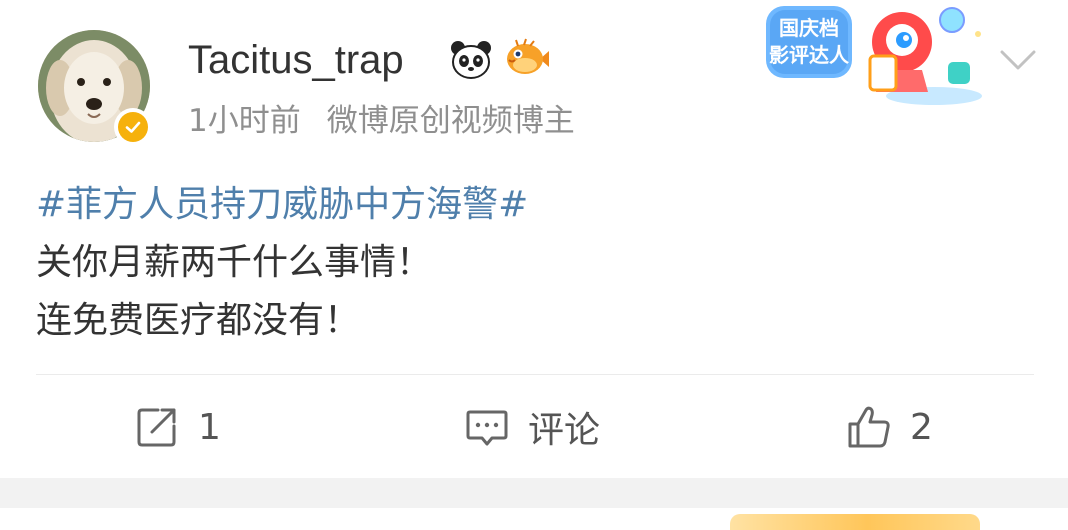 The image size is (1068, 530). What do you see at coordinates (921, 427) in the screenshot?
I see `like-count: 2` at bounding box center [921, 427].